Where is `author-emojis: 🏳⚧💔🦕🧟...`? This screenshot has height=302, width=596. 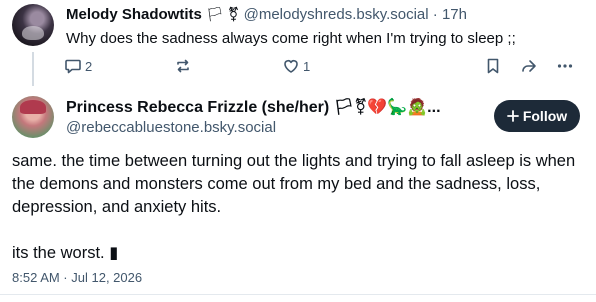 author-emojis: 🏳⚧💔🦕🧟... is located at coordinates (387, 107).